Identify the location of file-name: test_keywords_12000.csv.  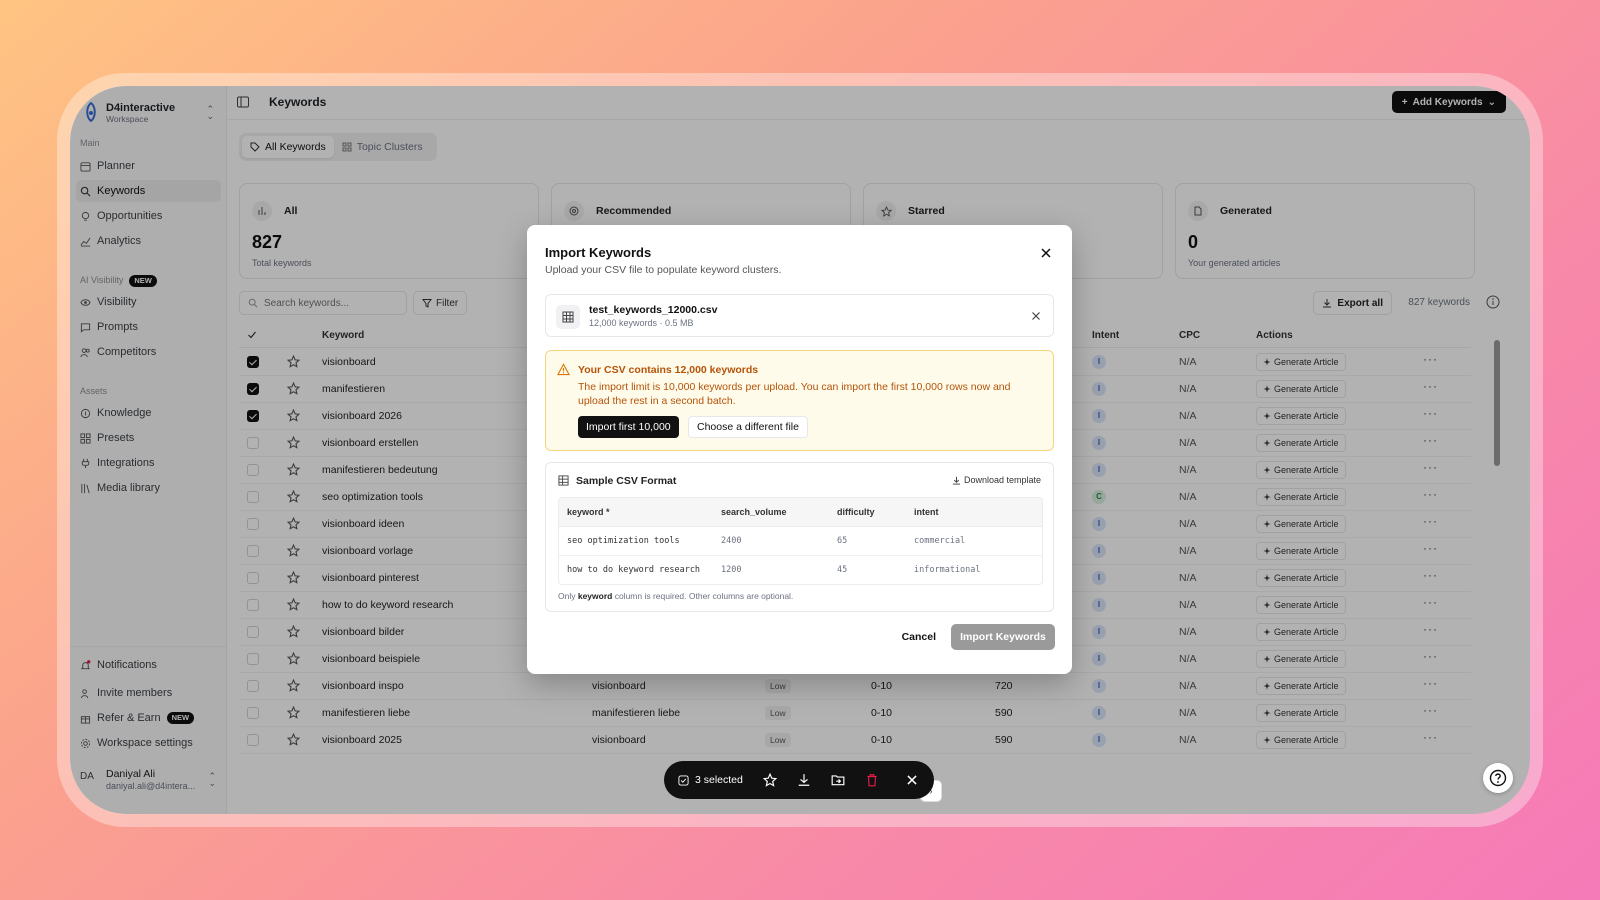
(653, 310).